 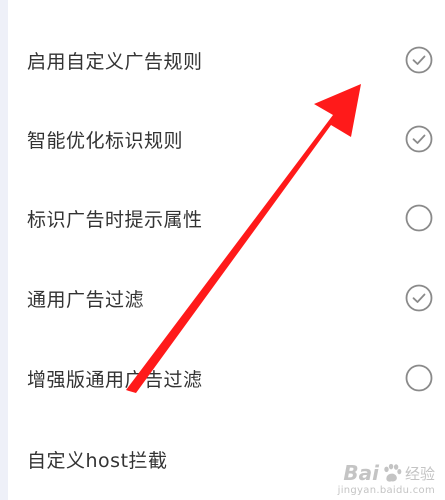 What do you see at coordinates (386, 490) in the screenshot?
I see `watermark-url: jingyan.baidu.com` at bounding box center [386, 490].